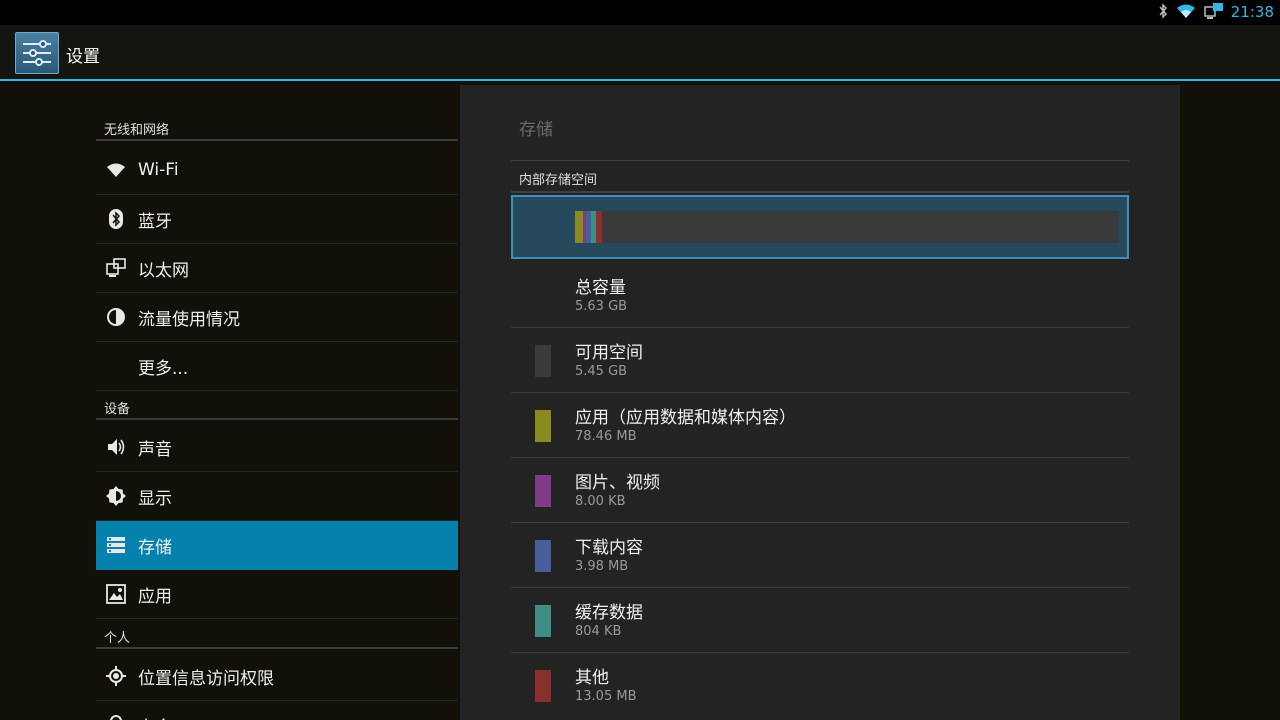 The height and width of the screenshot is (720, 1280). I want to click on storage-cache-row: 缓存数据 804 KB, so click(820, 620).